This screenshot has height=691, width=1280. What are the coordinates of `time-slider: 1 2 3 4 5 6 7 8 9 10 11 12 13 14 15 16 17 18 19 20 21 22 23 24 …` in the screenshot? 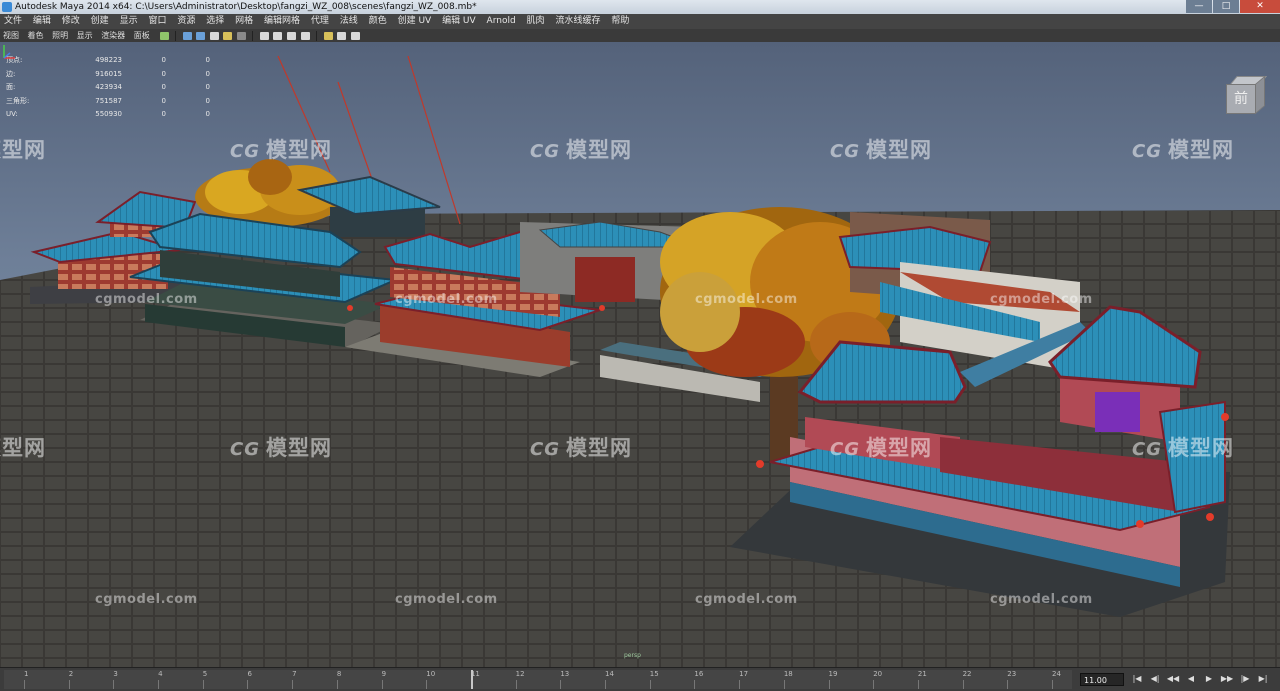 It's located at (640, 679).